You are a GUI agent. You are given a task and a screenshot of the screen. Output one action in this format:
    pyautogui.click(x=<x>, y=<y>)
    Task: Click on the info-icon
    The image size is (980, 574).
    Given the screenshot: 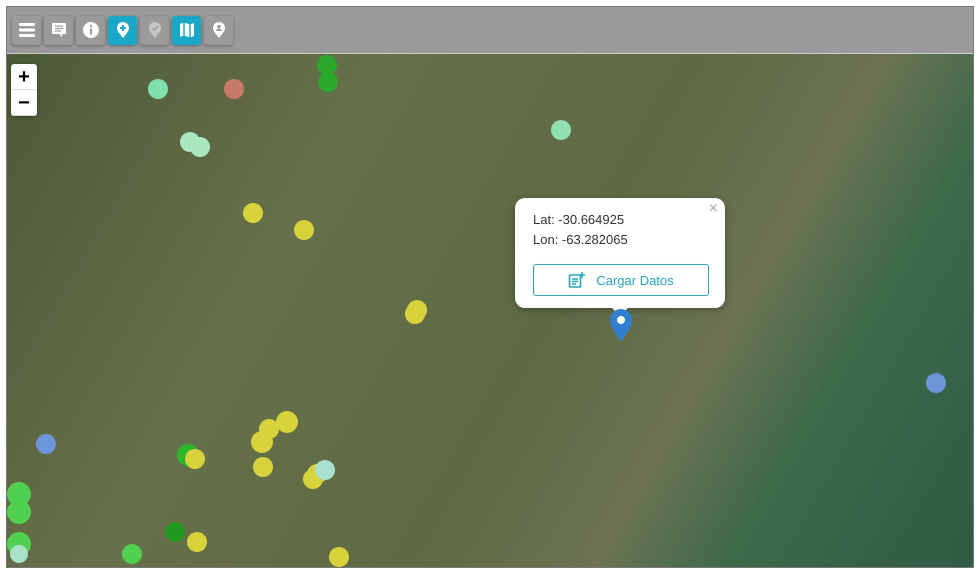 What is the action you would take?
    pyautogui.click(x=91, y=30)
    